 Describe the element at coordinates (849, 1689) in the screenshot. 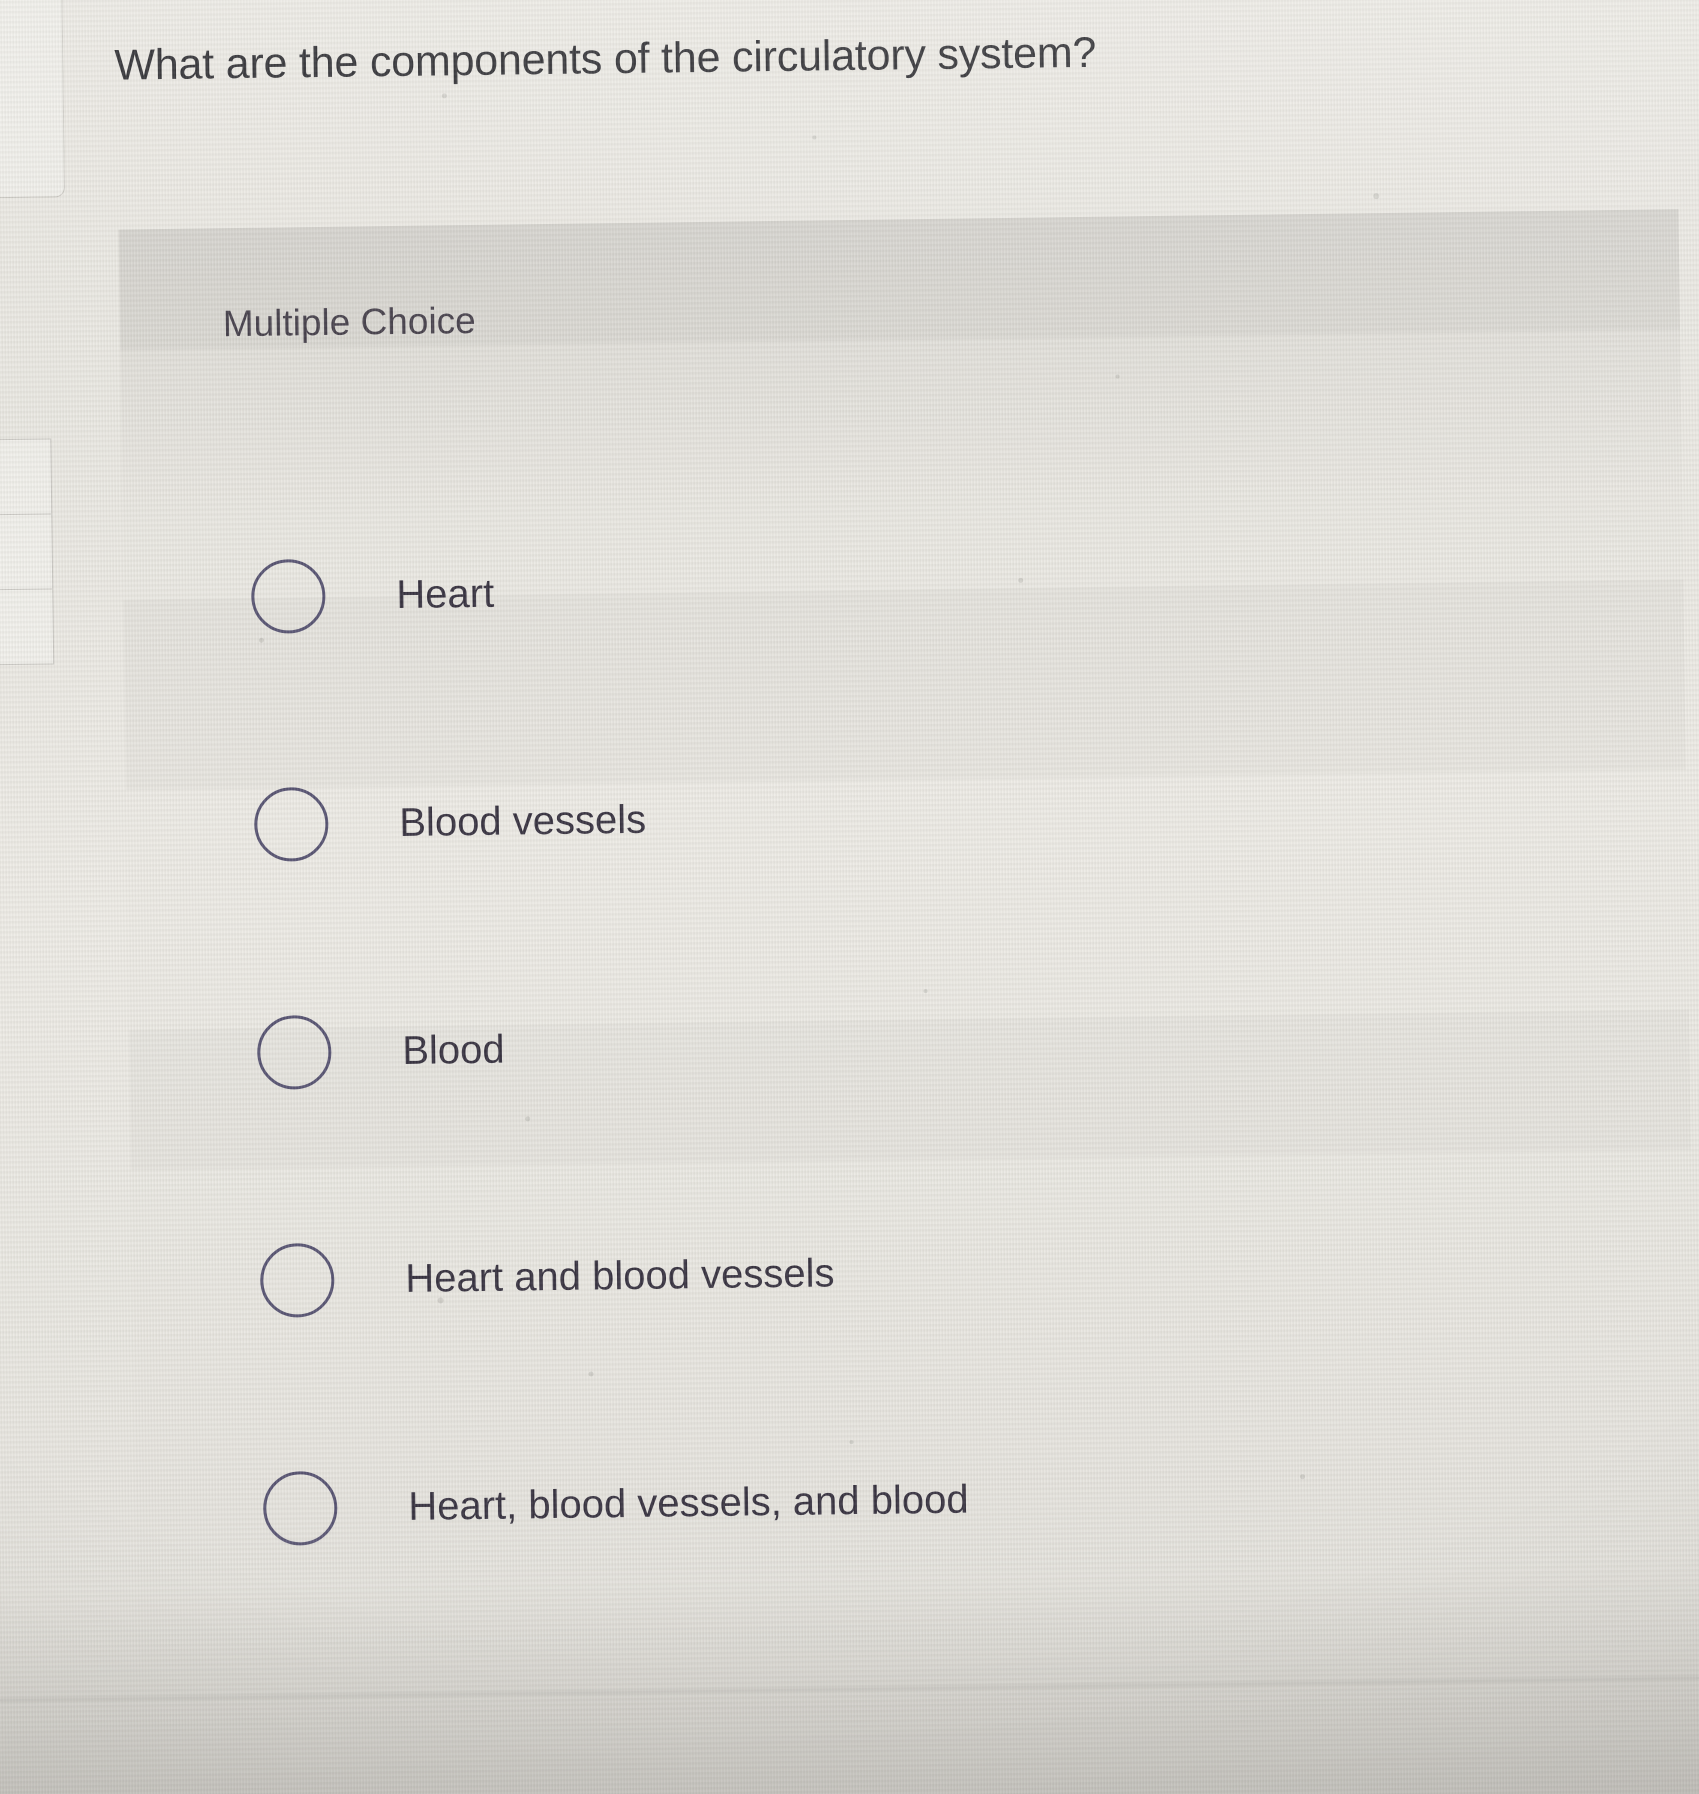

I see `card-bottom-seam` at that location.